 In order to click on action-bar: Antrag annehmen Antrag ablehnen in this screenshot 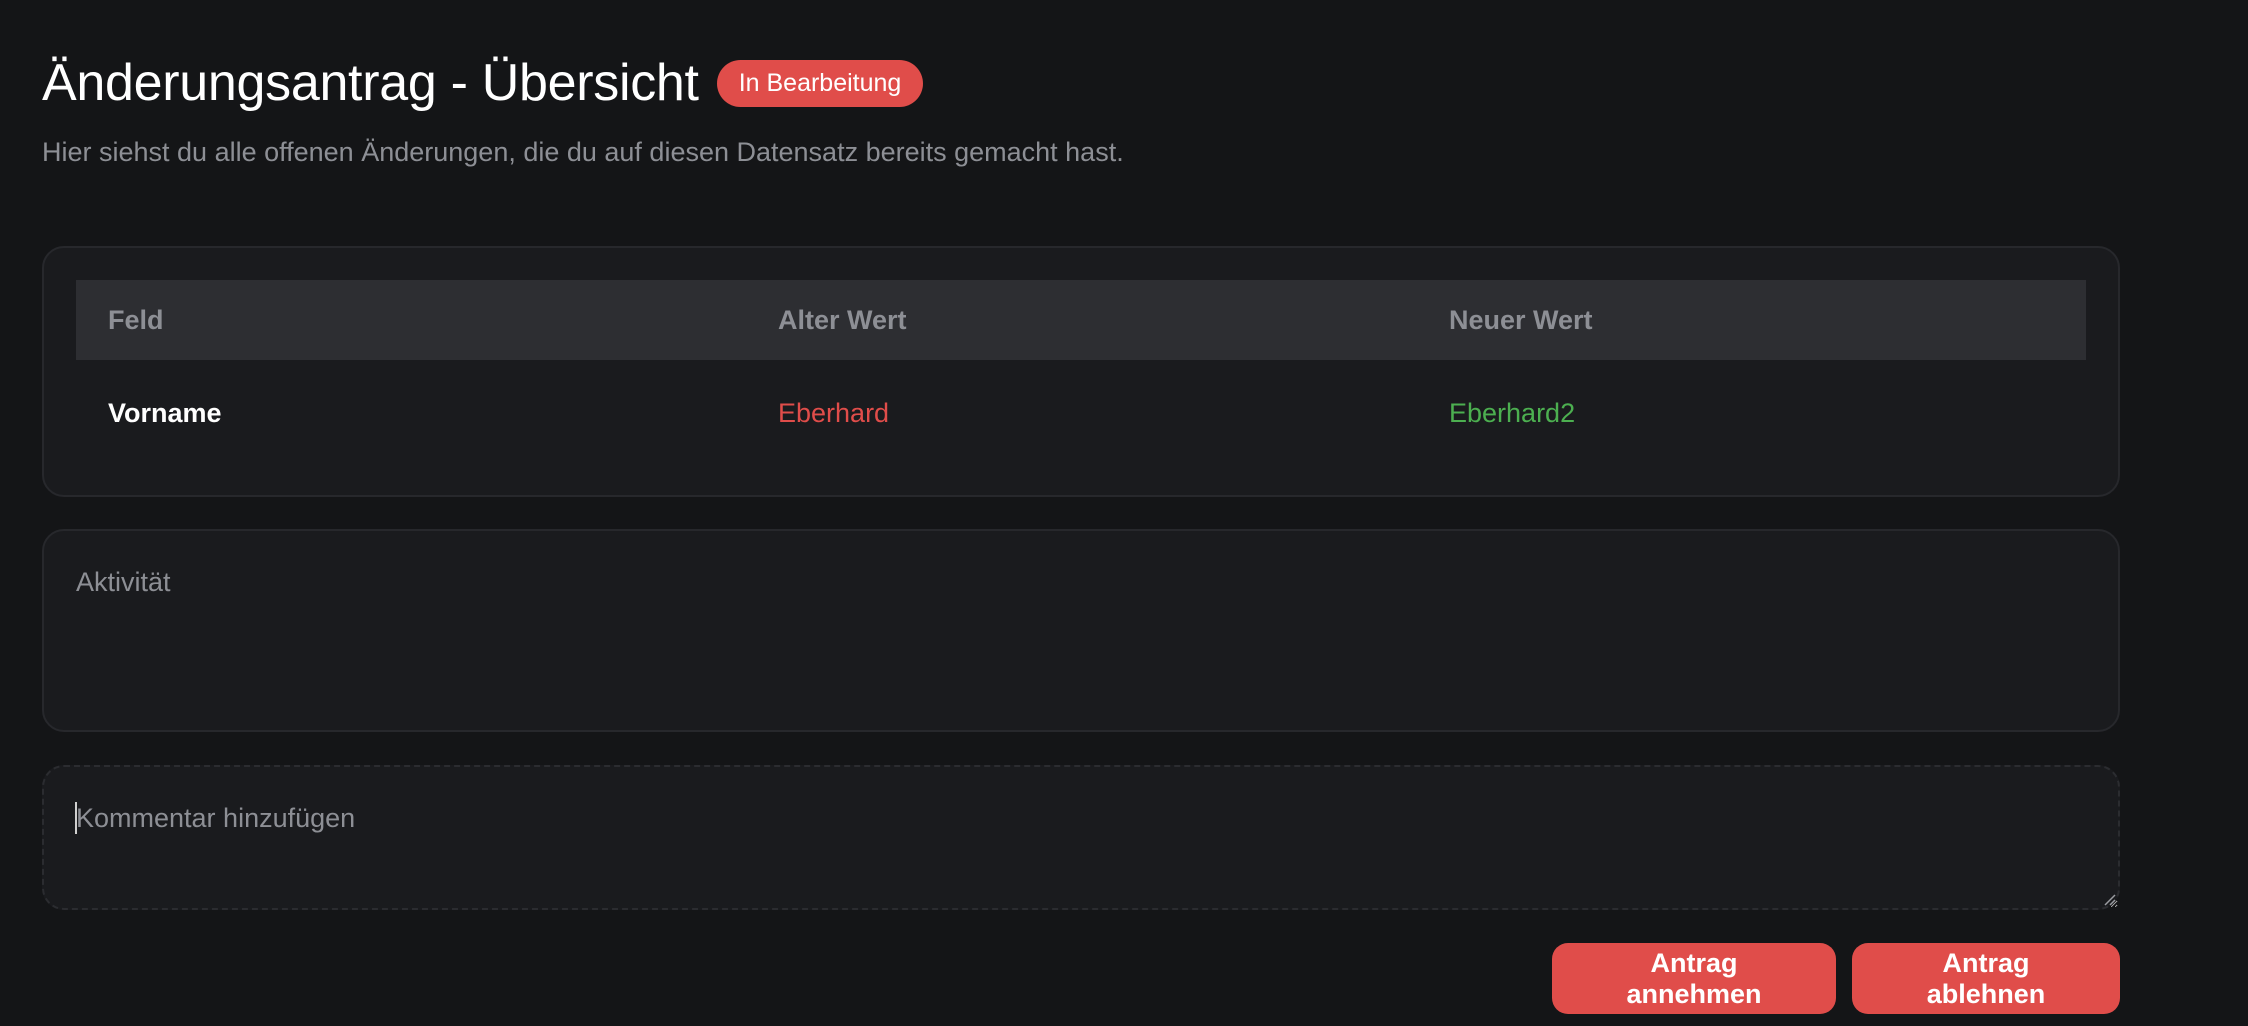, I will do `click(1836, 978)`.